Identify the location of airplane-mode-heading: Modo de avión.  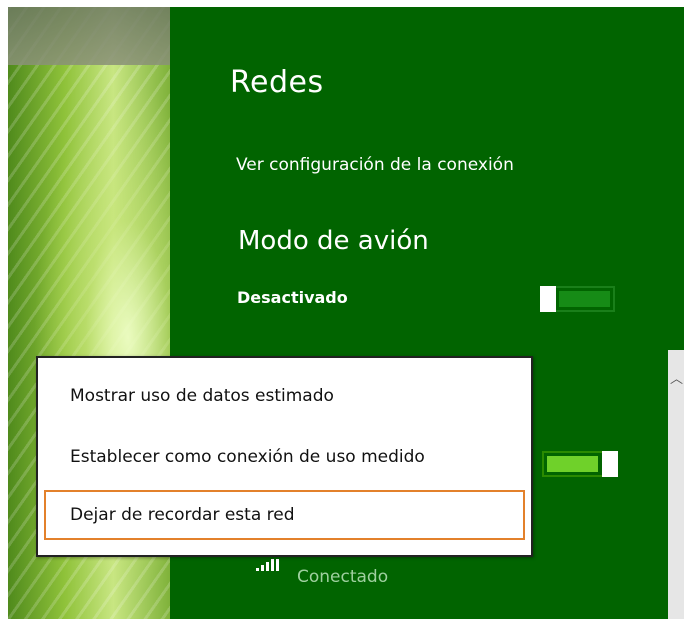
(333, 241).